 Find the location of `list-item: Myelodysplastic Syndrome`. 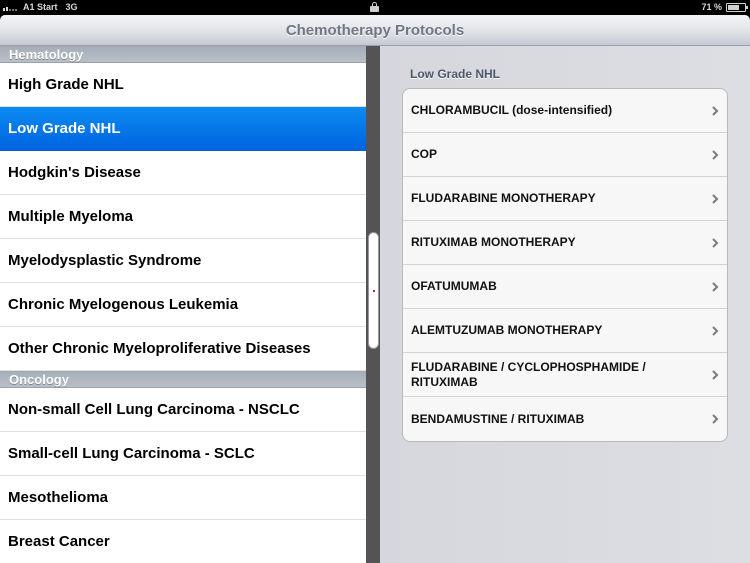

list-item: Myelodysplastic Syndrome is located at coordinates (183, 261).